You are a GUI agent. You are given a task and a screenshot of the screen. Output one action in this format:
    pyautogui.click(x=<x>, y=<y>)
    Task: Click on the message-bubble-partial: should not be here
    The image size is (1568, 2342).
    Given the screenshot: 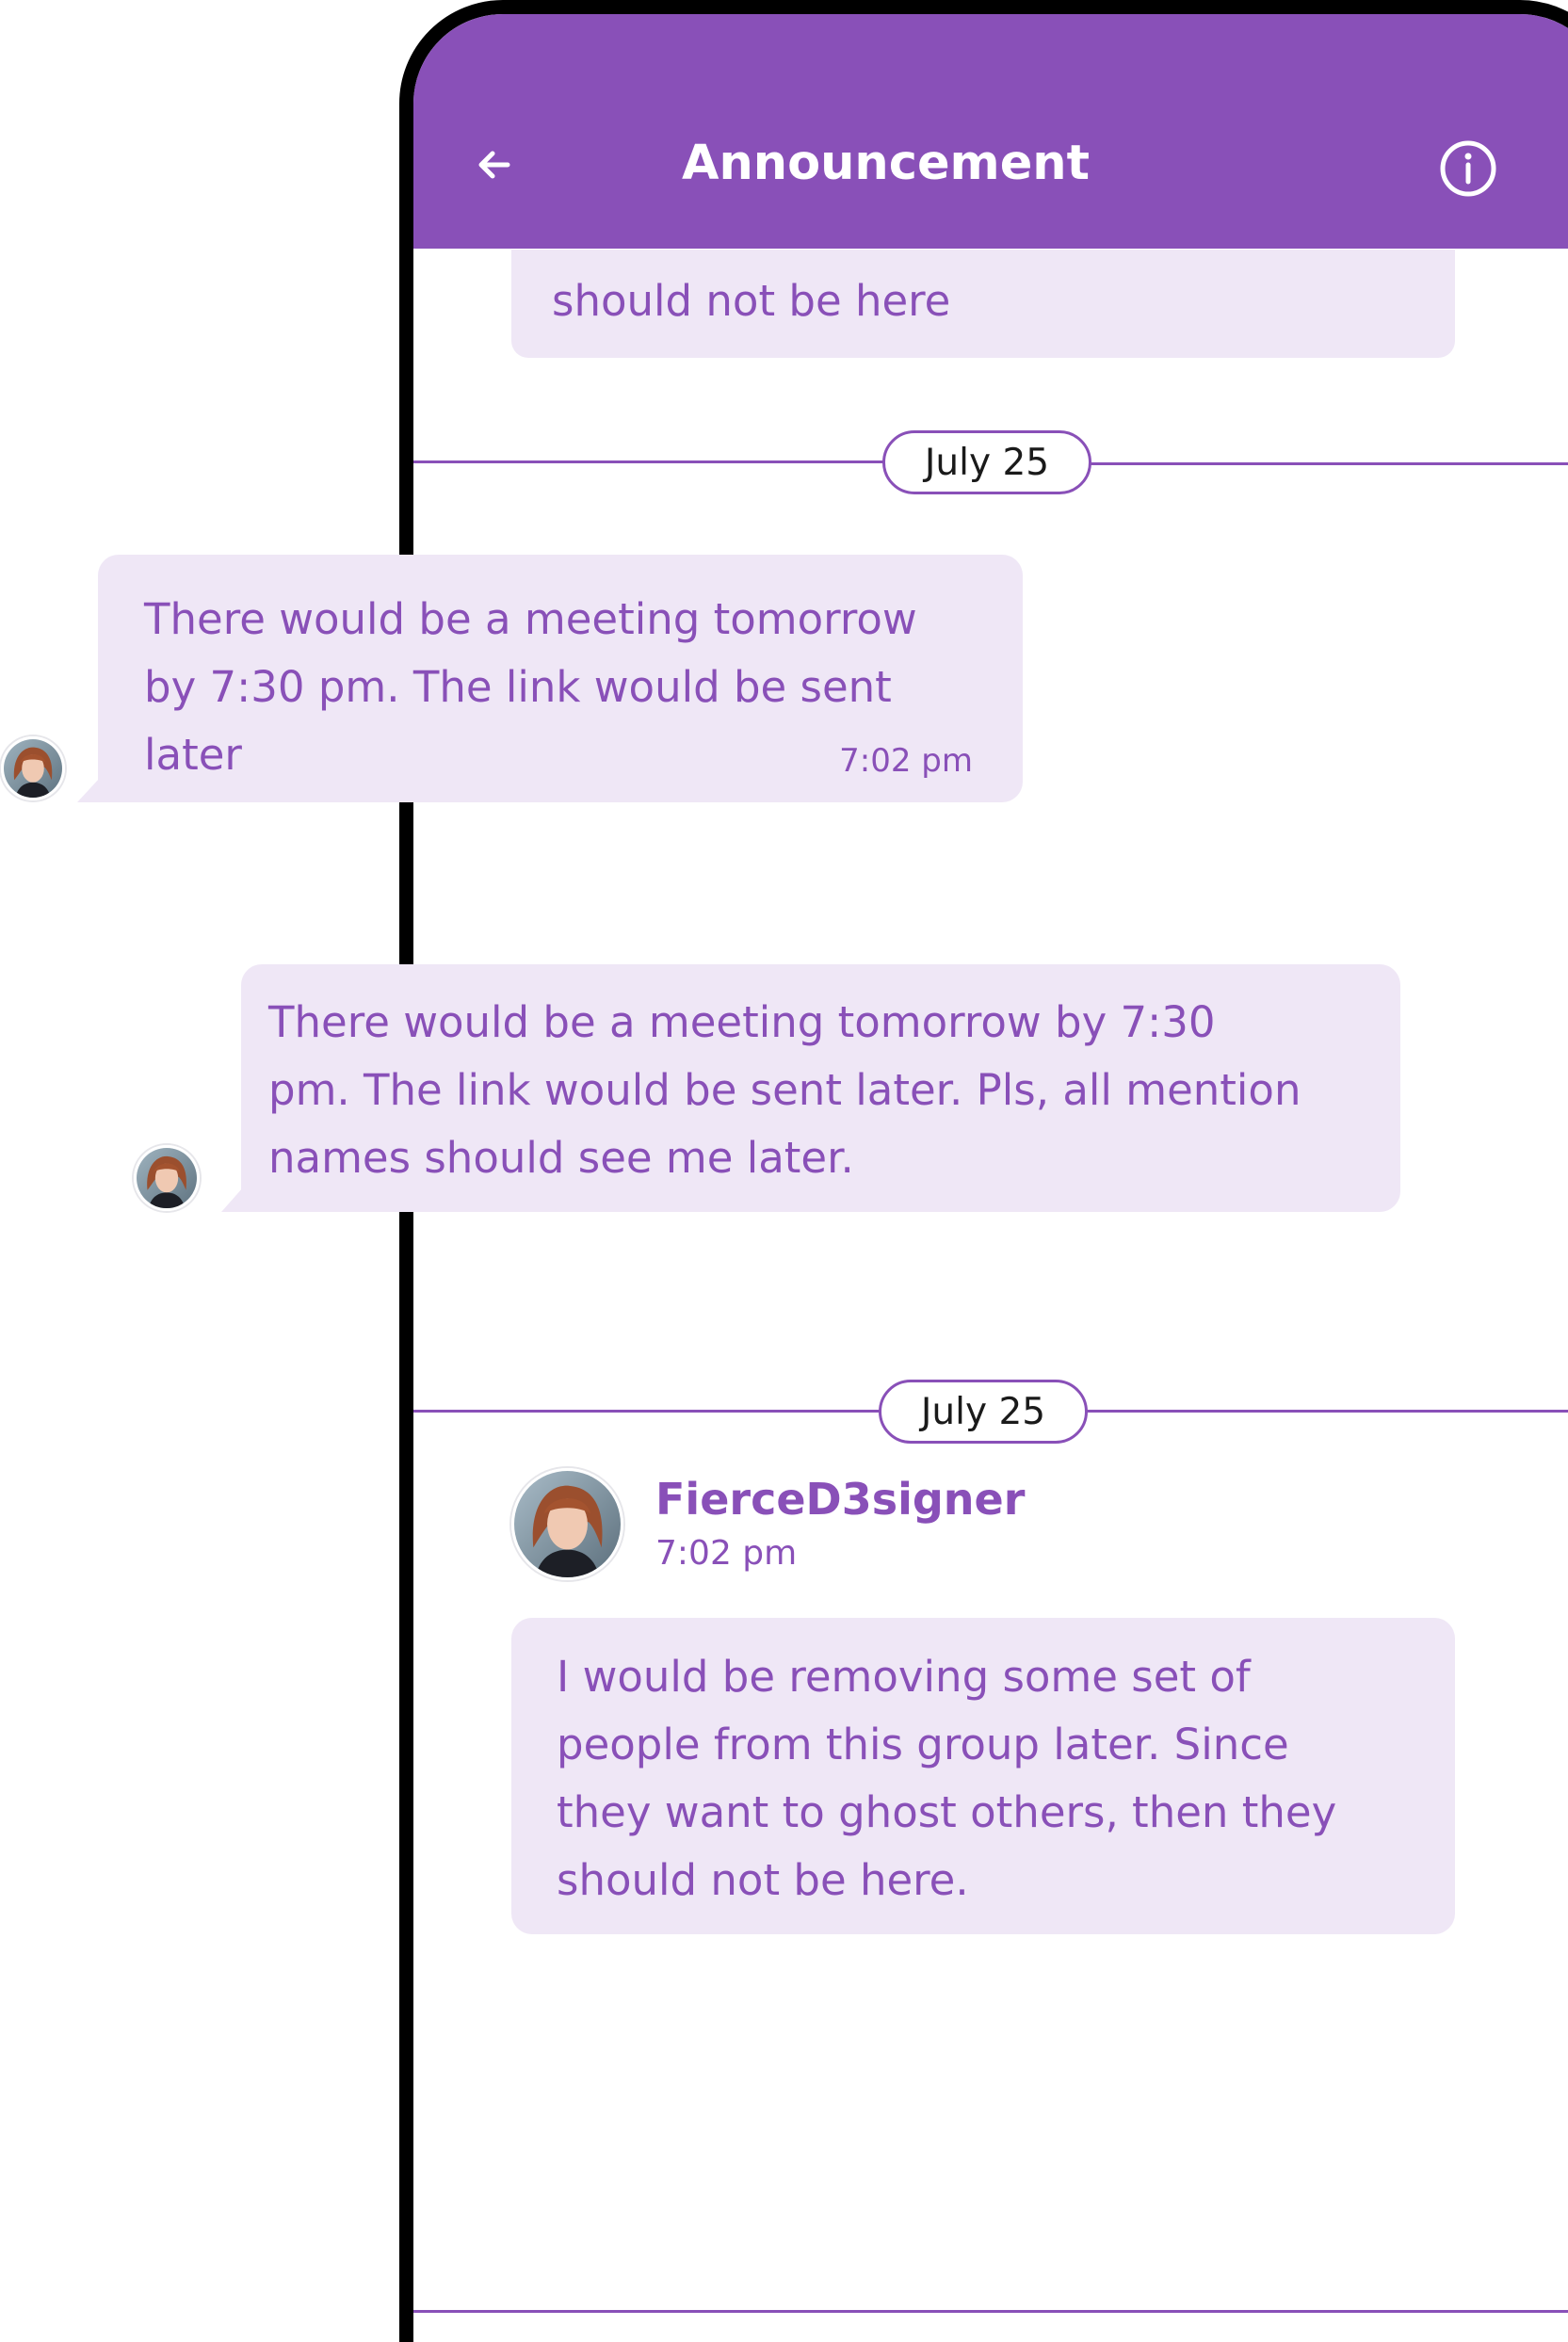 What is the action you would take?
    pyautogui.click(x=983, y=304)
    